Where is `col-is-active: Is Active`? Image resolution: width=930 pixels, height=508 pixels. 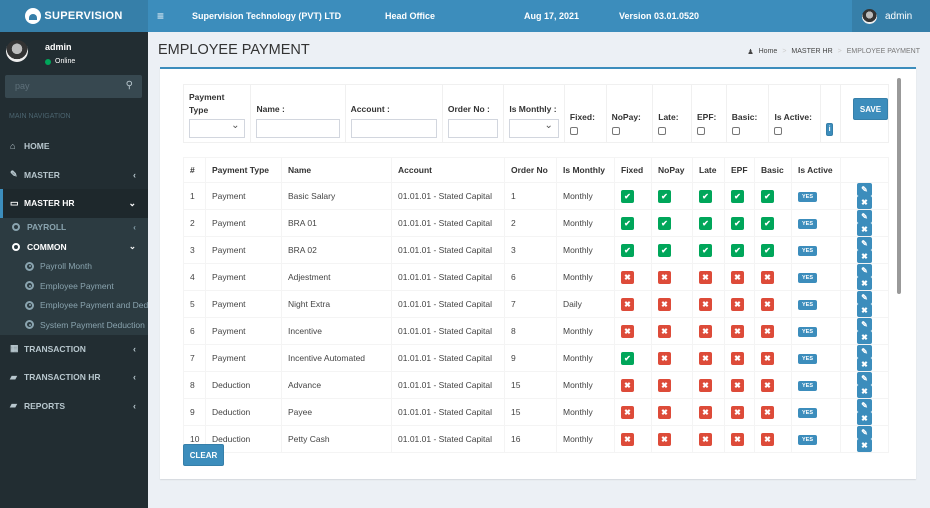 col-is-active: Is Active is located at coordinates (816, 170).